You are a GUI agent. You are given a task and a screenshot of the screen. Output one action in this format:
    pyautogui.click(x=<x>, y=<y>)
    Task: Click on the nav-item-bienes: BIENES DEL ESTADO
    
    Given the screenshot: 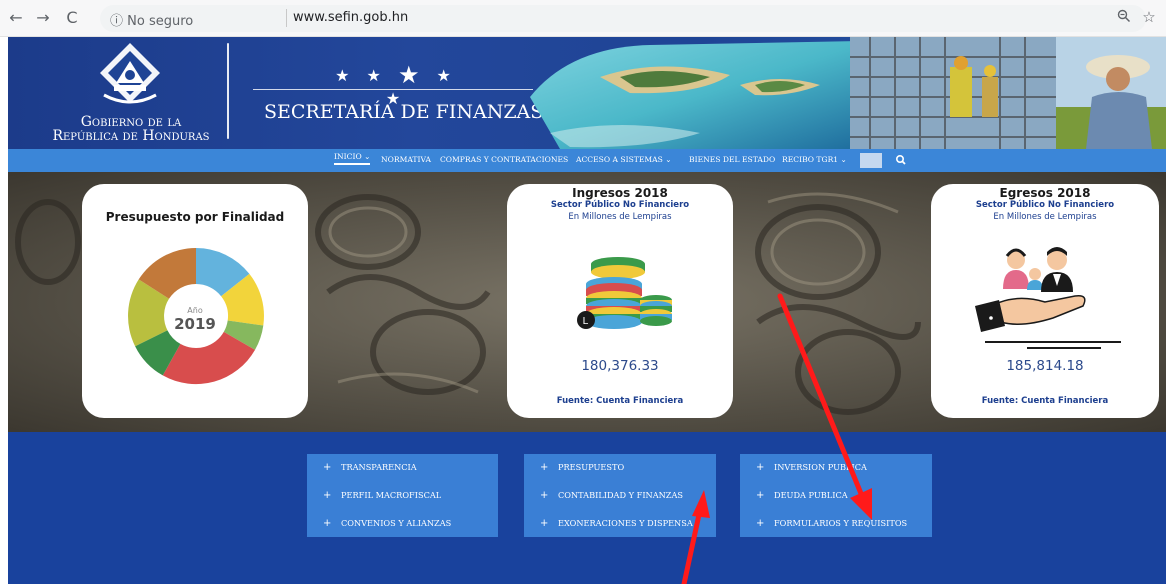 What is the action you would take?
    pyautogui.click(x=732, y=159)
    